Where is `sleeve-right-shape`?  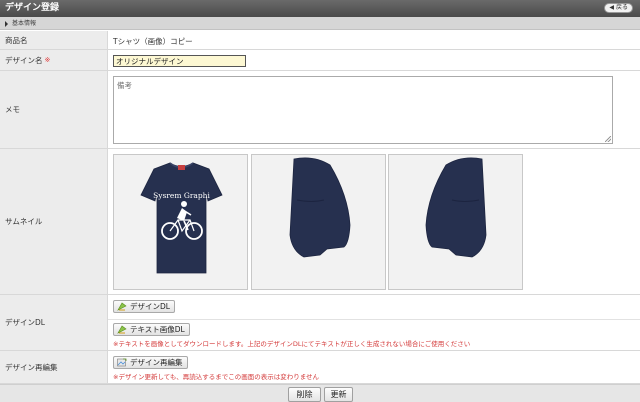
sleeve-right-shape is located at coordinates (320, 207).